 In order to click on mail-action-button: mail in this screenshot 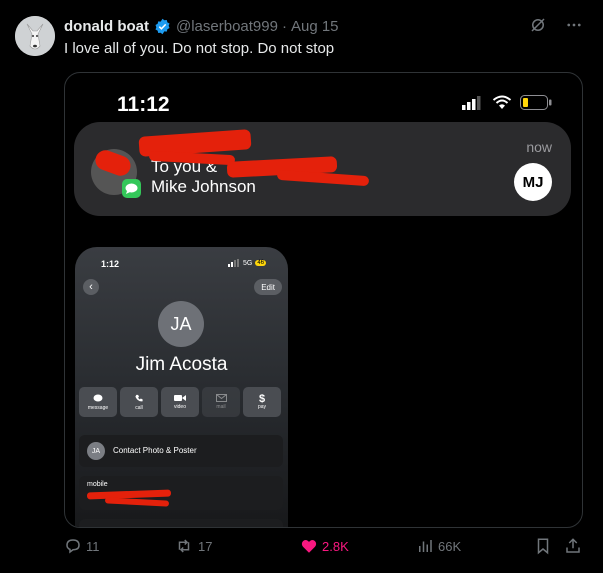, I will do `click(221, 402)`.